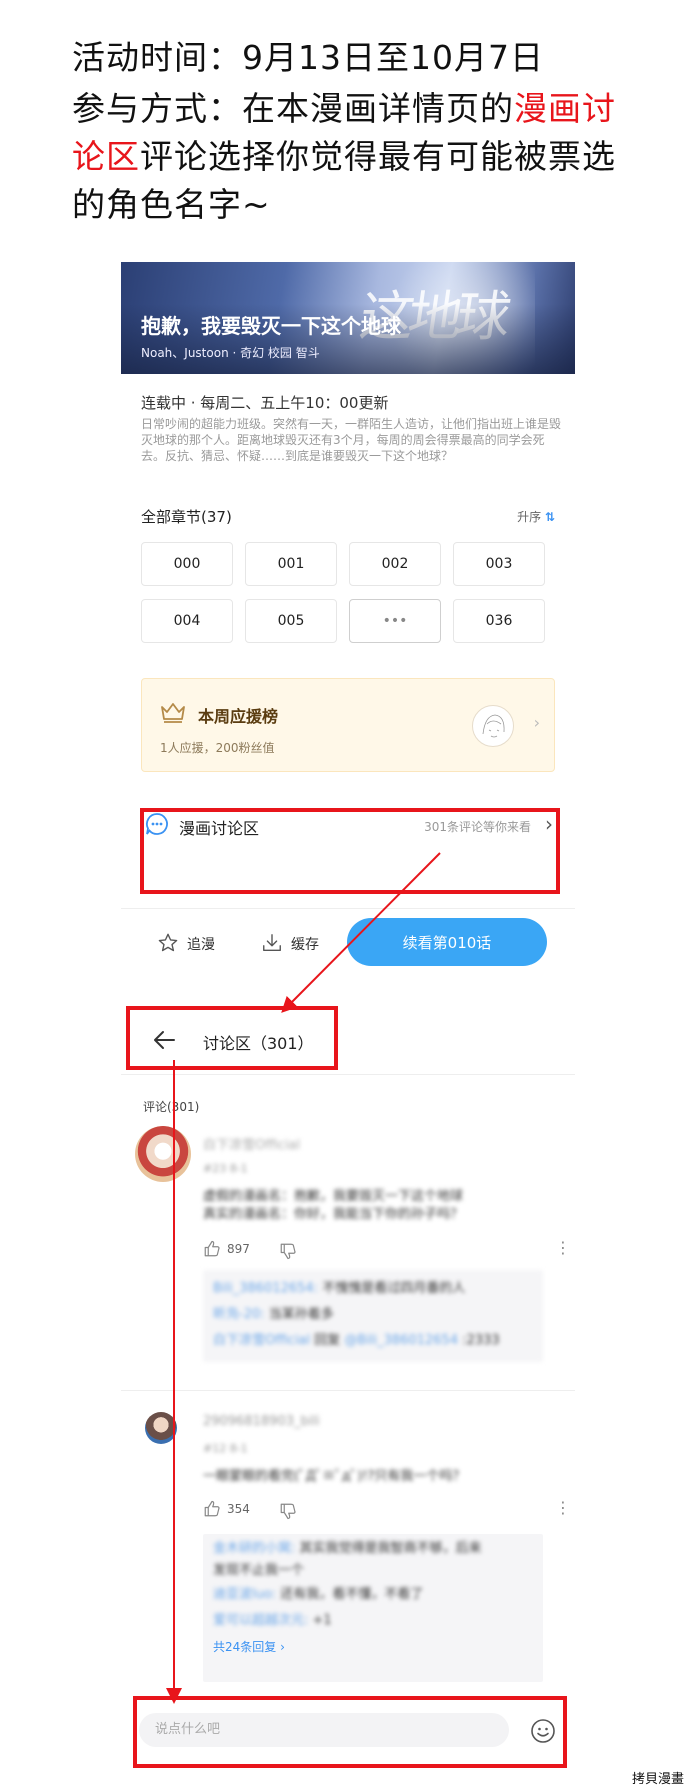 This screenshot has width=690, height=1788. I want to click on chapter-button: 002, so click(395, 564).